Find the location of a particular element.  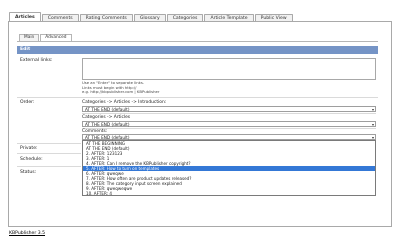

kbpublisher-version-link: KBPublisher 3.5 is located at coordinates (27, 233).